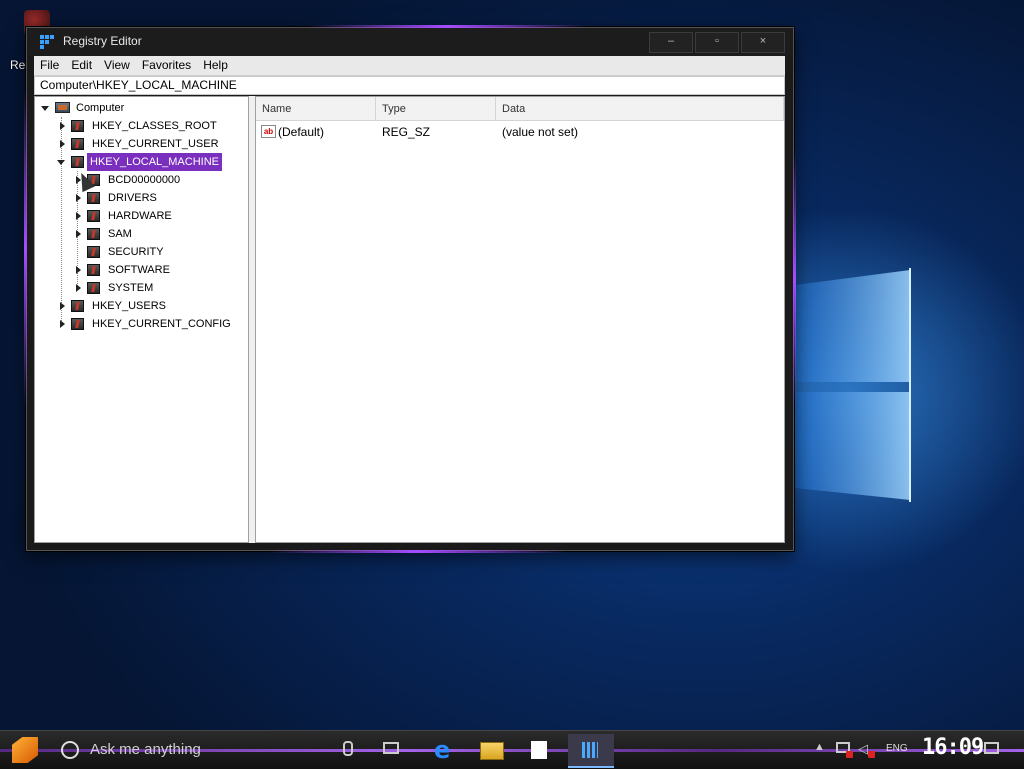 Image resolution: width=1024 pixels, height=769 pixels. What do you see at coordinates (897, 748) in the screenshot?
I see `input-language: ENG` at bounding box center [897, 748].